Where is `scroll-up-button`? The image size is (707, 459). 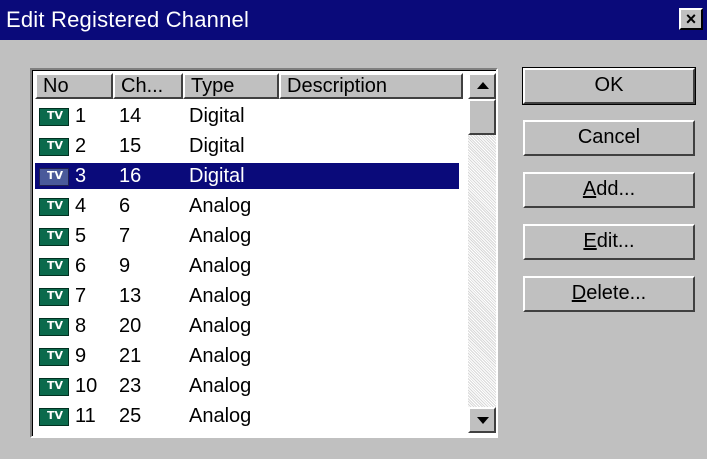
scroll-up-button is located at coordinates (482, 86).